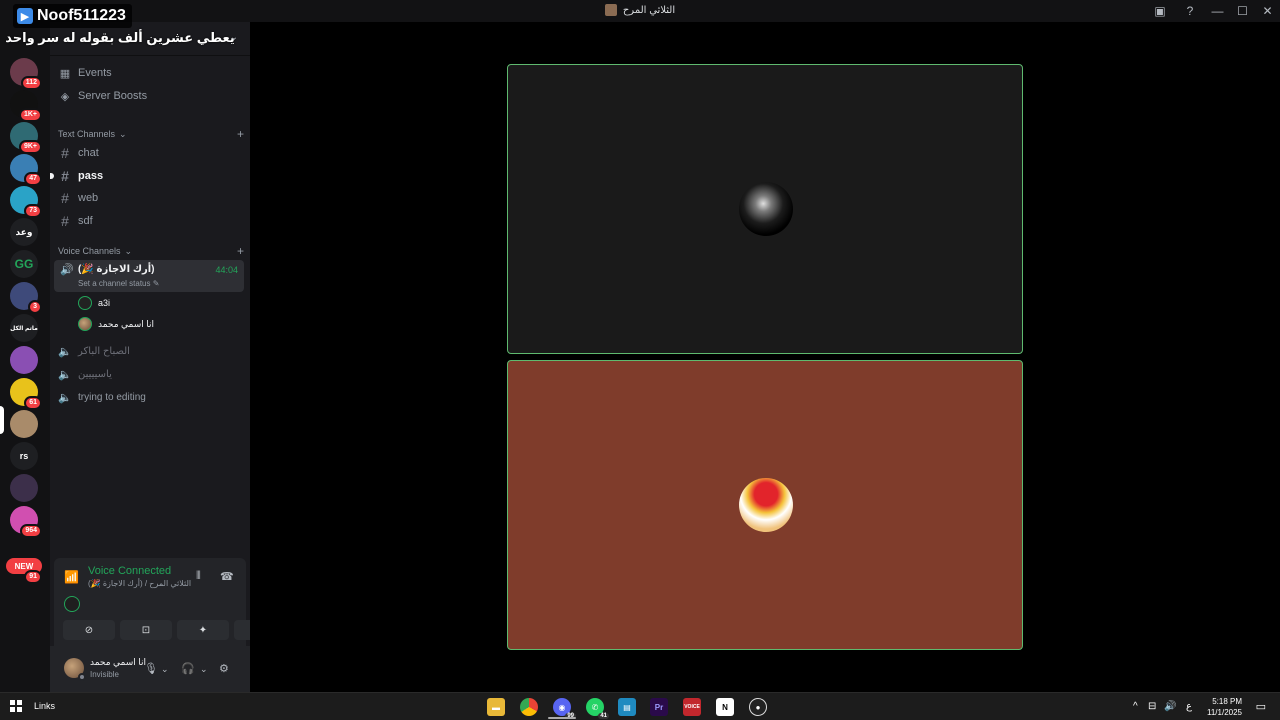 The height and width of the screenshot is (720, 1280). Describe the element at coordinates (24, 456) in the screenshot. I see `server-icon: rs` at that location.